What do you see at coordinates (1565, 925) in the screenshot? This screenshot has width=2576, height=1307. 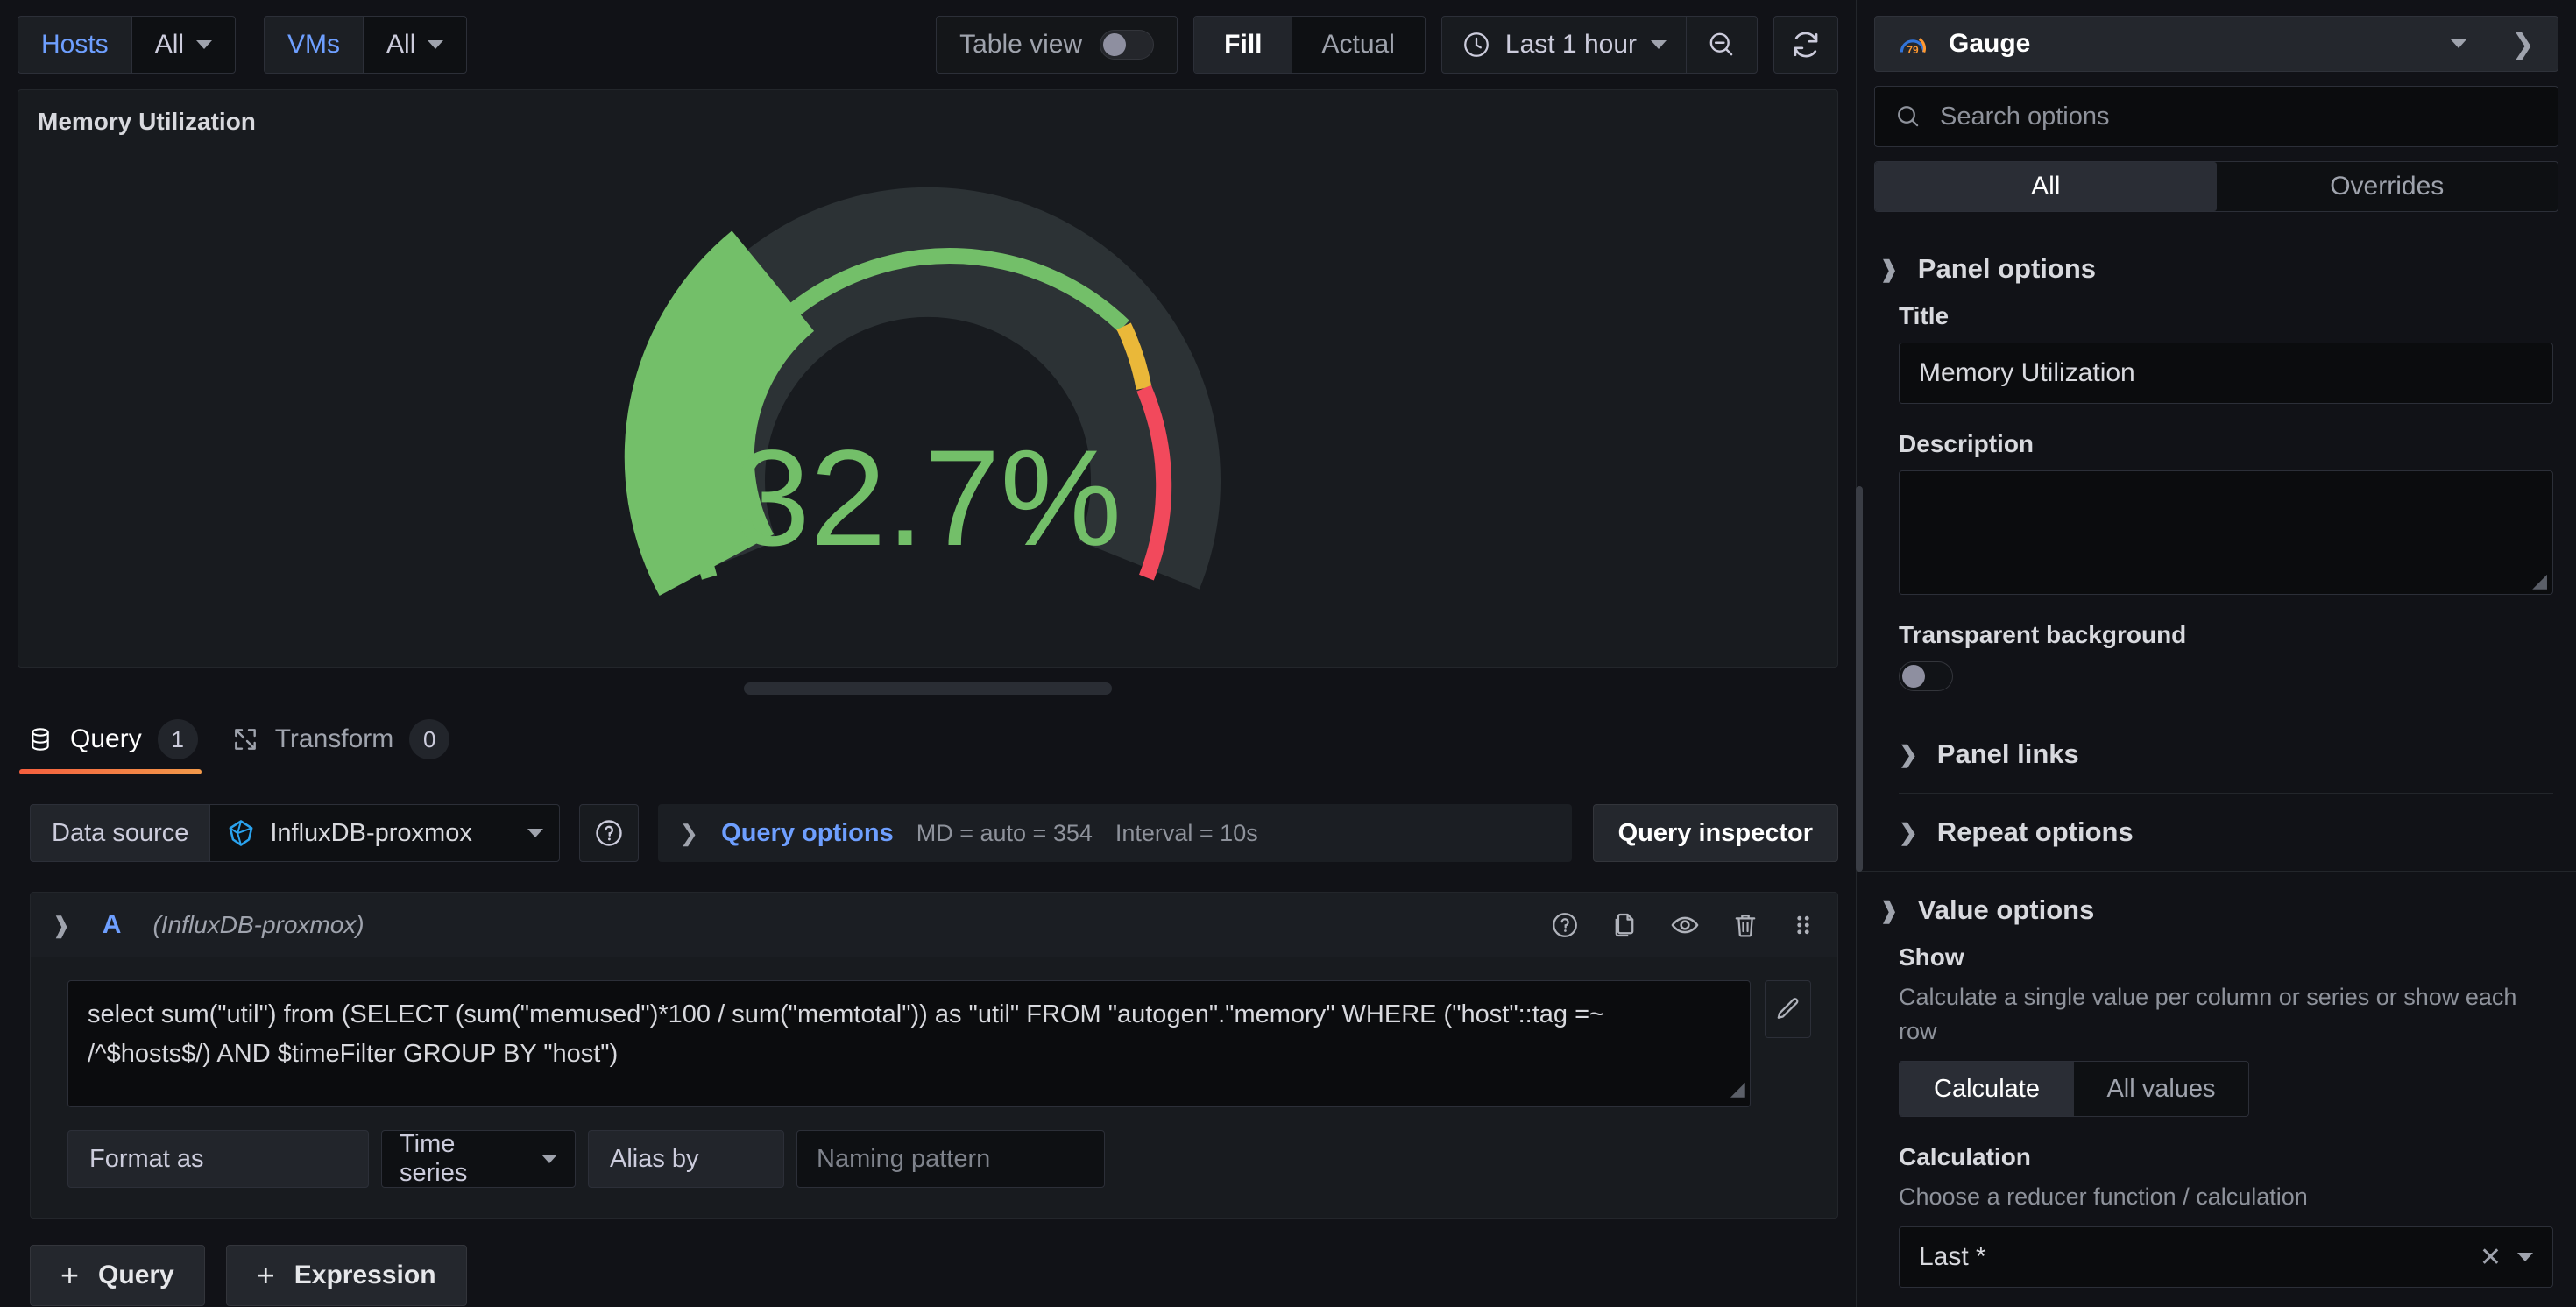 I see `help-circle-icon` at bounding box center [1565, 925].